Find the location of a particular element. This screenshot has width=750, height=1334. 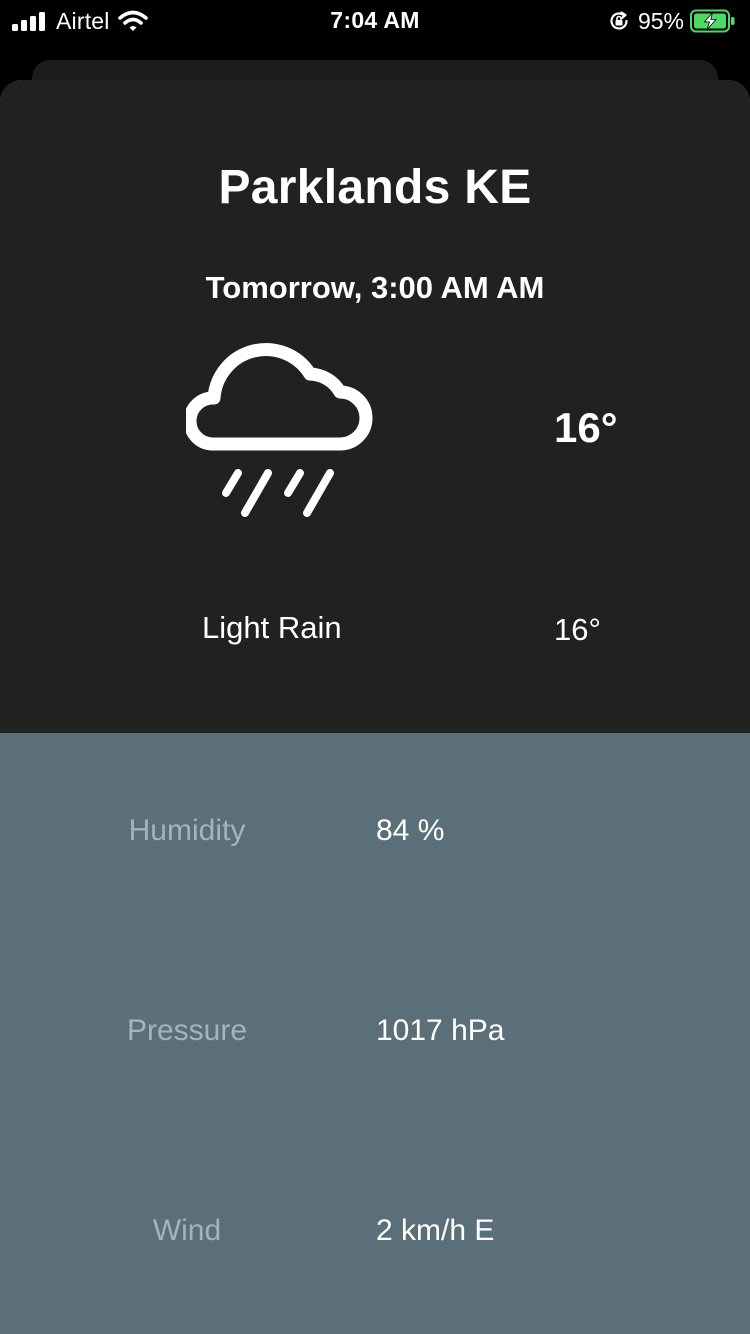

city-title: Parklands KE is located at coordinates (375, 187).